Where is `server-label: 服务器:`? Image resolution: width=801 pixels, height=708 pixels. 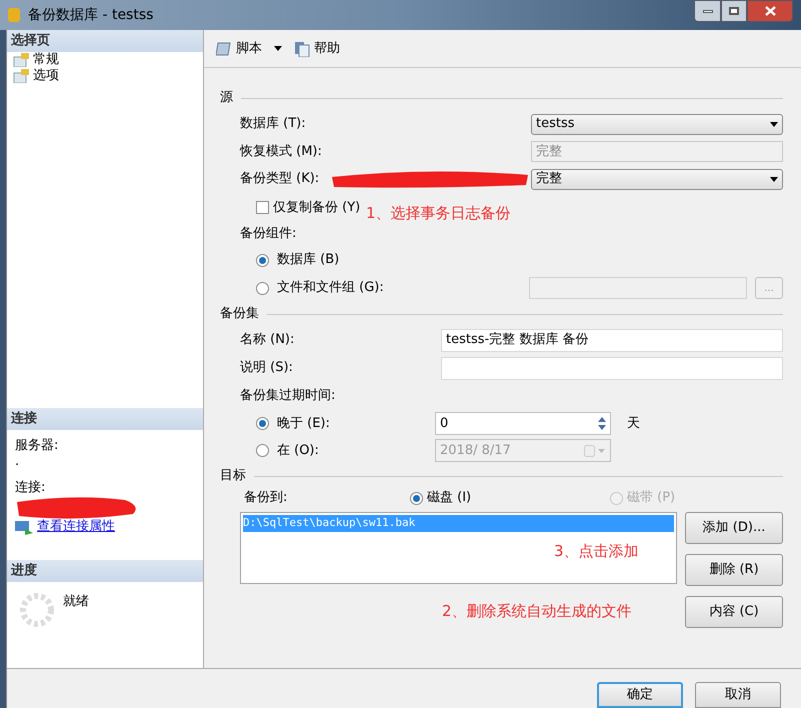 server-label: 服务器: is located at coordinates (37, 446).